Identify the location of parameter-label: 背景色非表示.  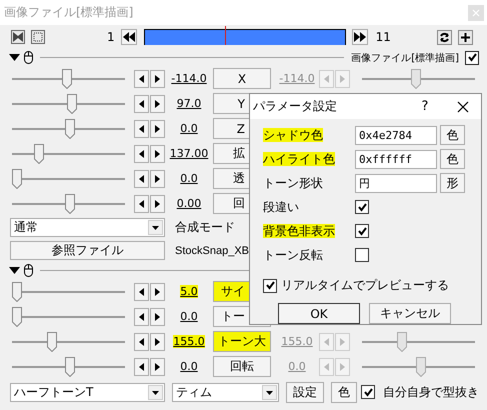
(299, 231).